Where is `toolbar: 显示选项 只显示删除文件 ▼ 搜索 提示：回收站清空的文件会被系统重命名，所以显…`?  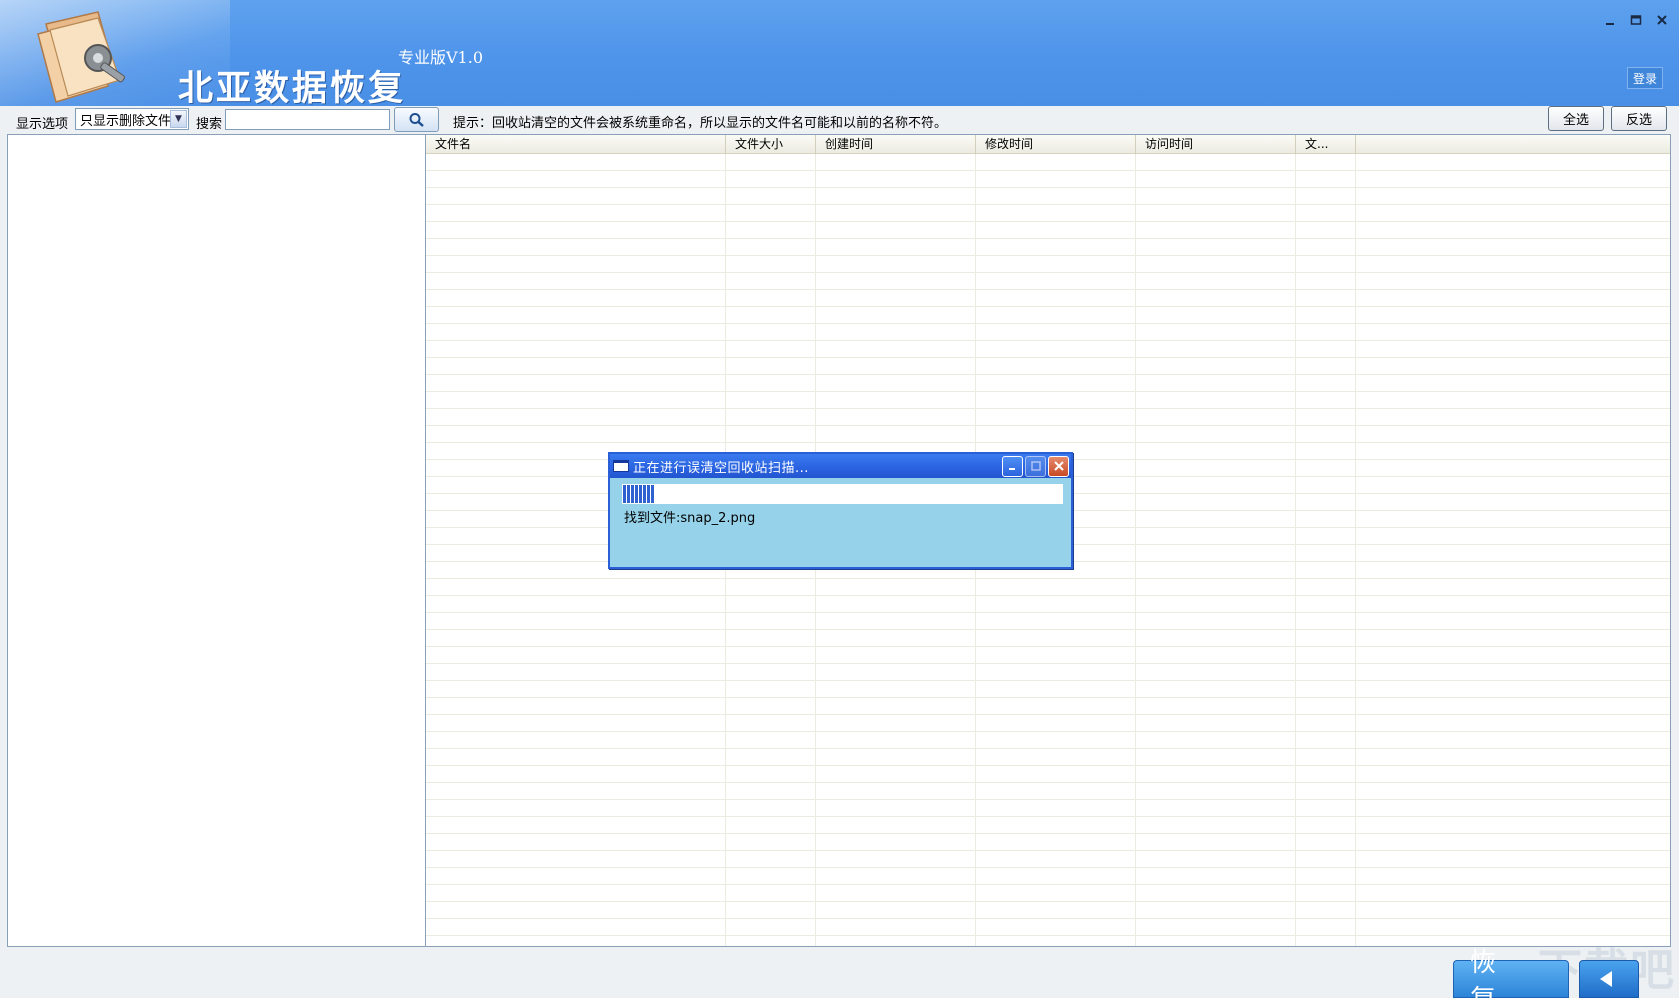 toolbar: 显示选项 只显示删除文件 ▼ 搜索 提示：回收站清空的文件会被系统重命名，所以显… is located at coordinates (839, 119).